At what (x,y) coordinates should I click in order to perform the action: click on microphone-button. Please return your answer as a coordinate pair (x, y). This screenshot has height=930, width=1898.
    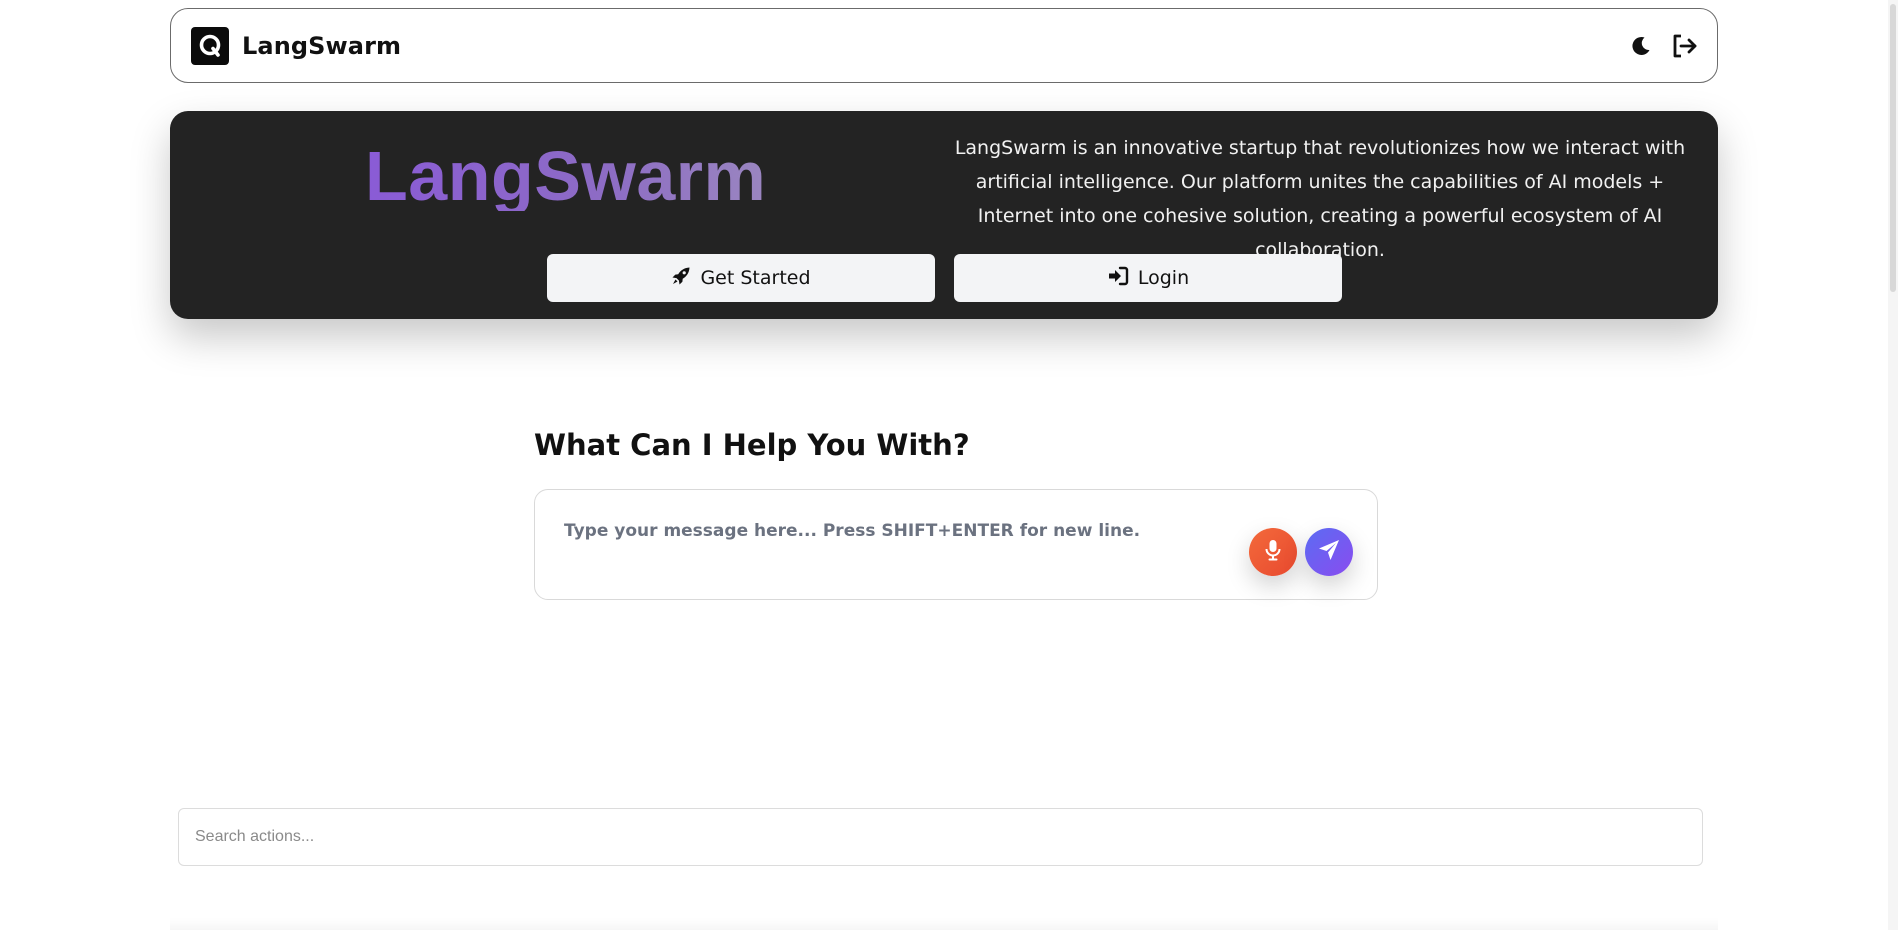
    Looking at the image, I should click on (1273, 552).